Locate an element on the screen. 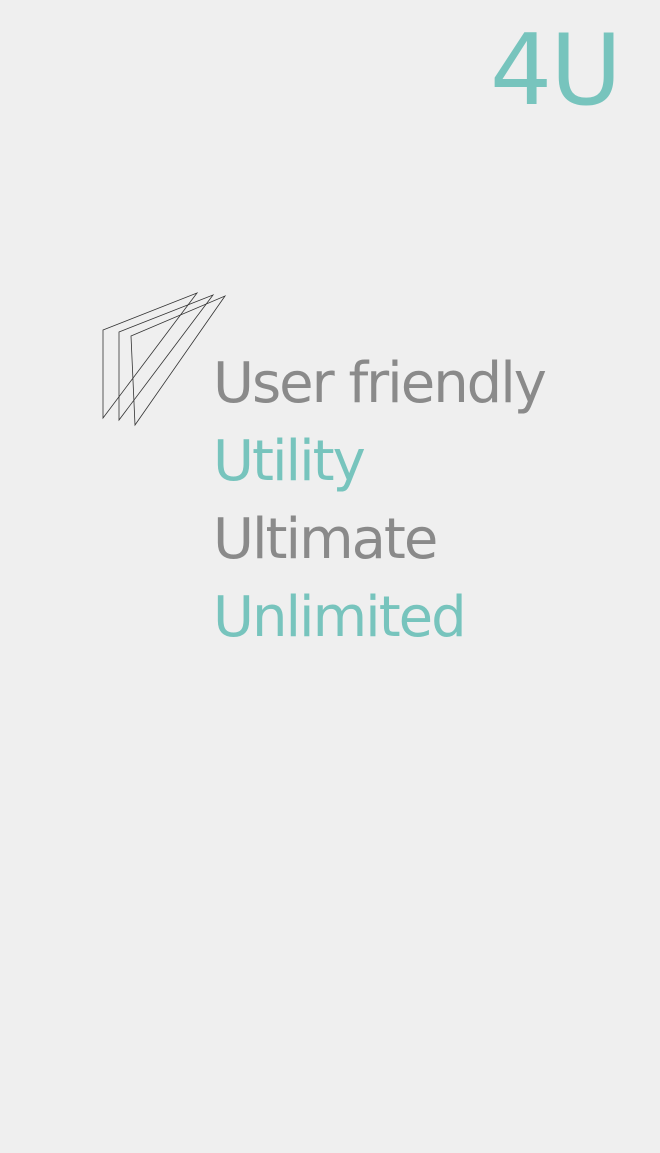 Image resolution: width=660 pixels, height=1153 pixels. triangle-outlines is located at coordinates (164, 359).